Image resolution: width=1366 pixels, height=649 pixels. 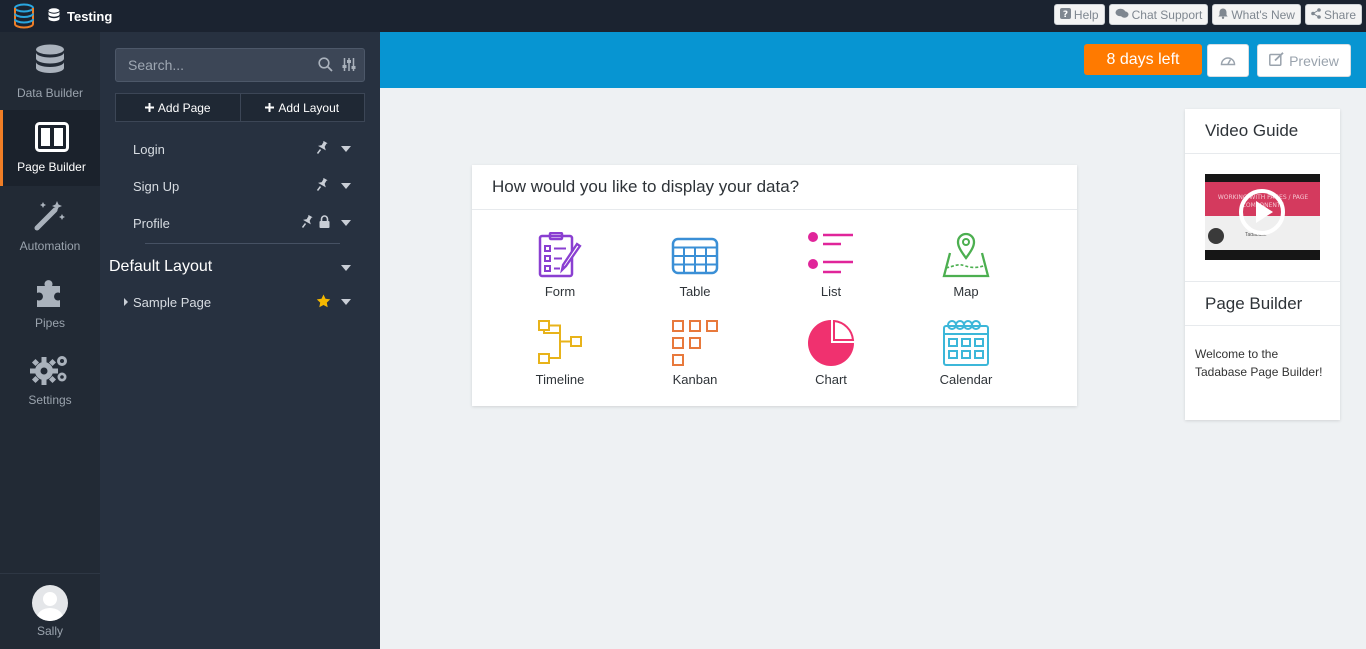 I want to click on option-form: Form, so click(x=560, y=271).